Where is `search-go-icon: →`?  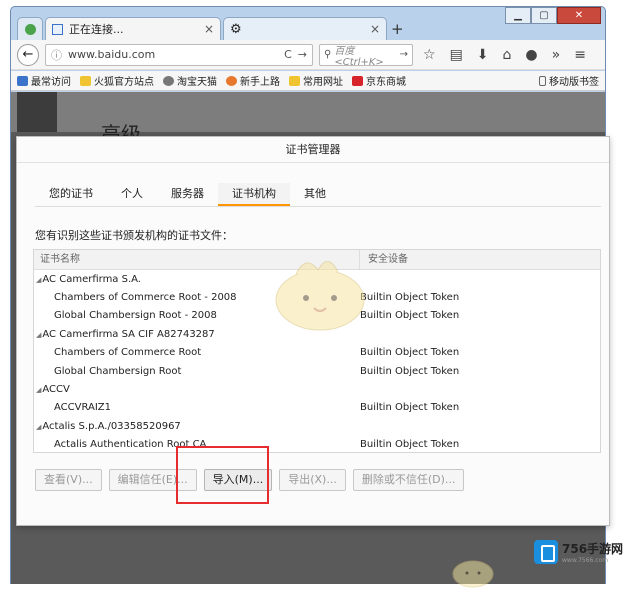 search-go-icon: → is located at coordinates (404, 54).